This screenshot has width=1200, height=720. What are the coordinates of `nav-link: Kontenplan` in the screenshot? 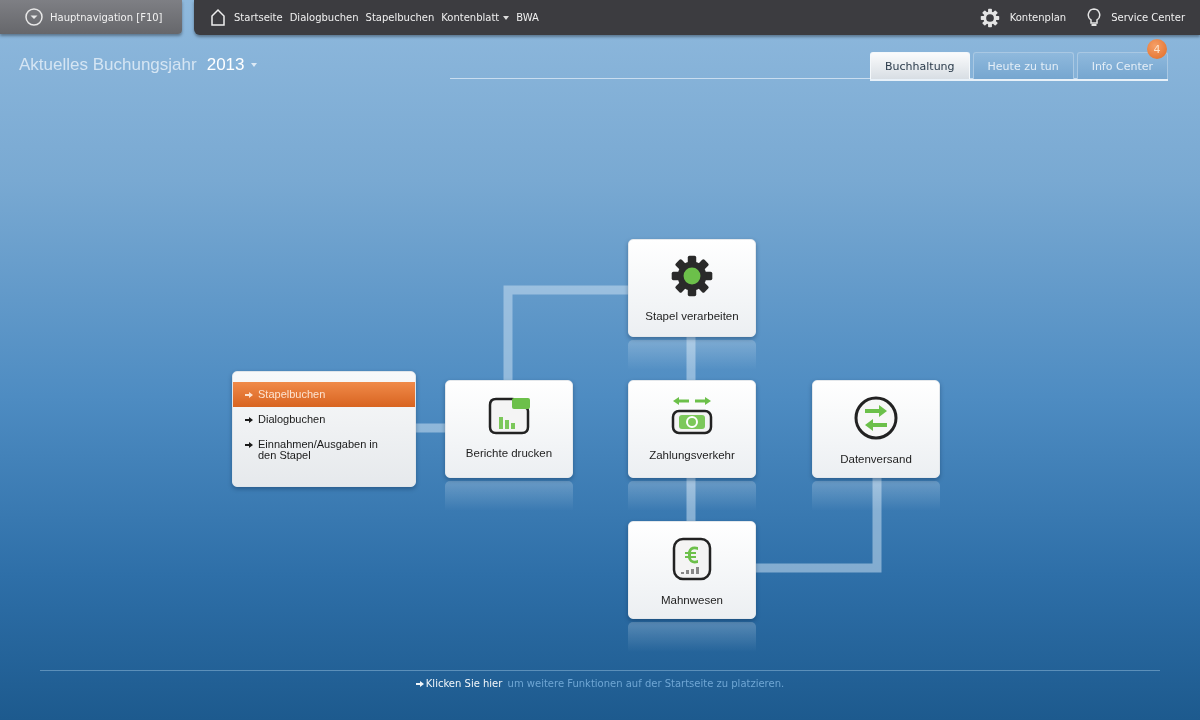 It's located at (1023, 17).